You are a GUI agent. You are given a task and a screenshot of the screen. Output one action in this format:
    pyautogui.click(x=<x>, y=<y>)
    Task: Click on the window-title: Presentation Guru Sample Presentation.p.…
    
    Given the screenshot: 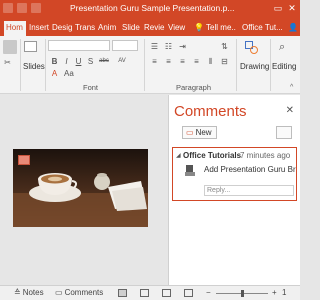 What is the action you would take?
    pyautogui.click(x=152, y=8)
    